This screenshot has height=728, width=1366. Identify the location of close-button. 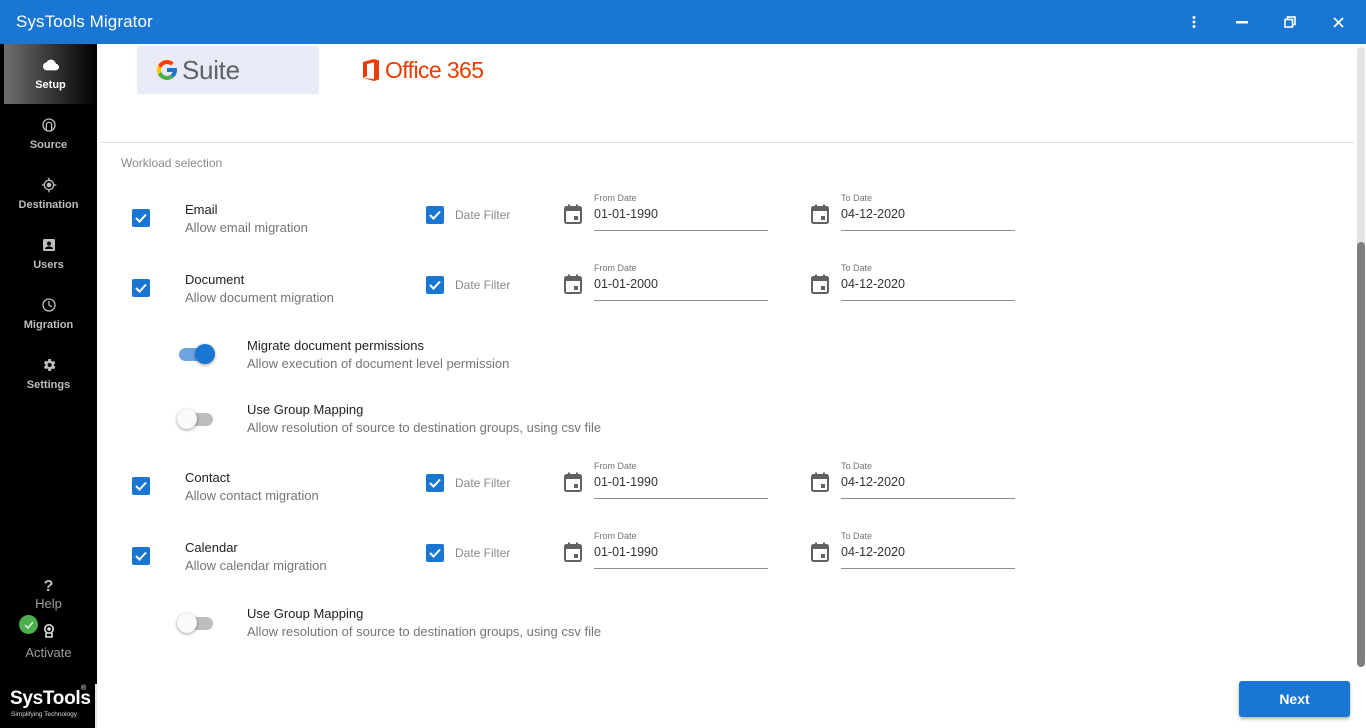
(1338, 22).